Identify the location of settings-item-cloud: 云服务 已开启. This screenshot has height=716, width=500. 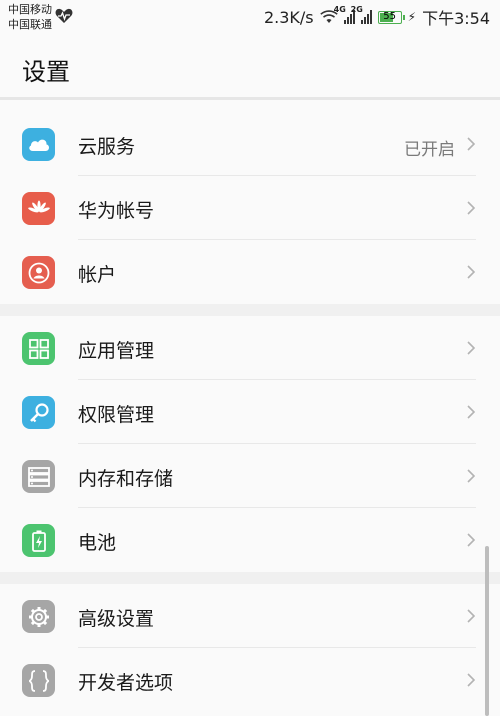
(250, 144).